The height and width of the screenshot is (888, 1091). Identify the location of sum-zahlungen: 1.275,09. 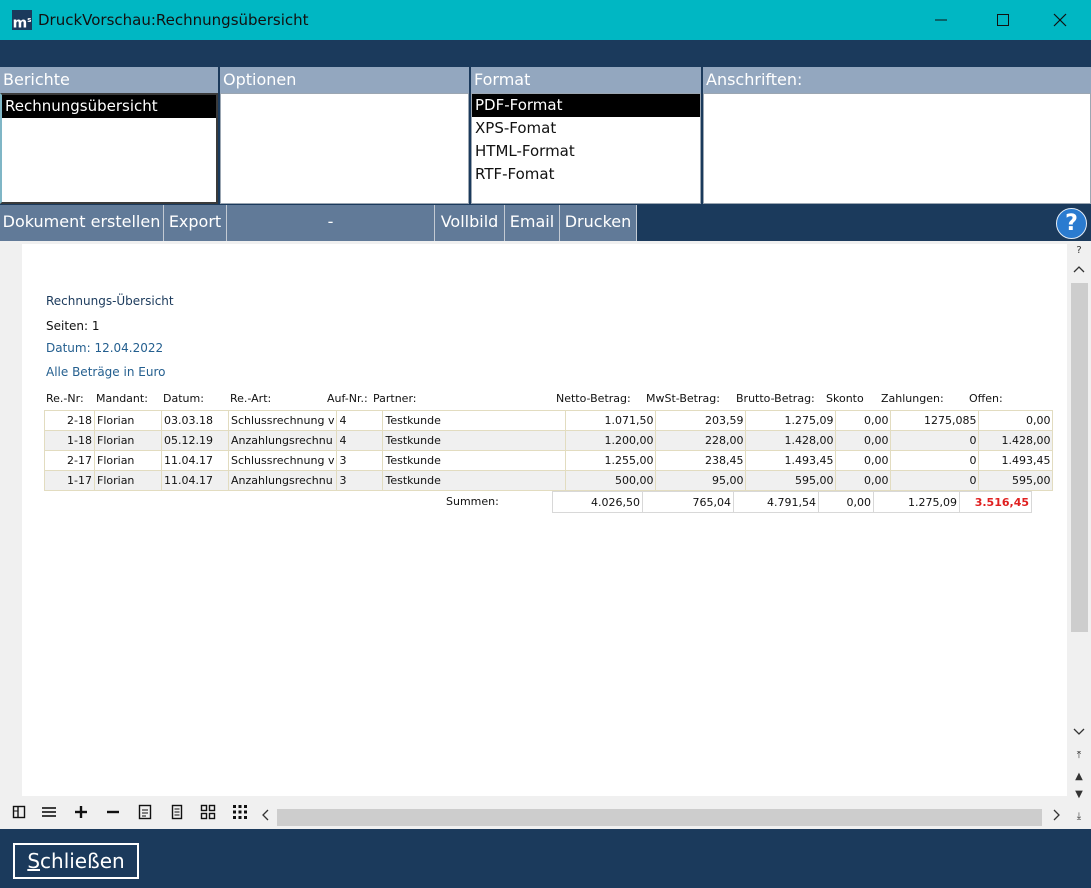
(916, 502).